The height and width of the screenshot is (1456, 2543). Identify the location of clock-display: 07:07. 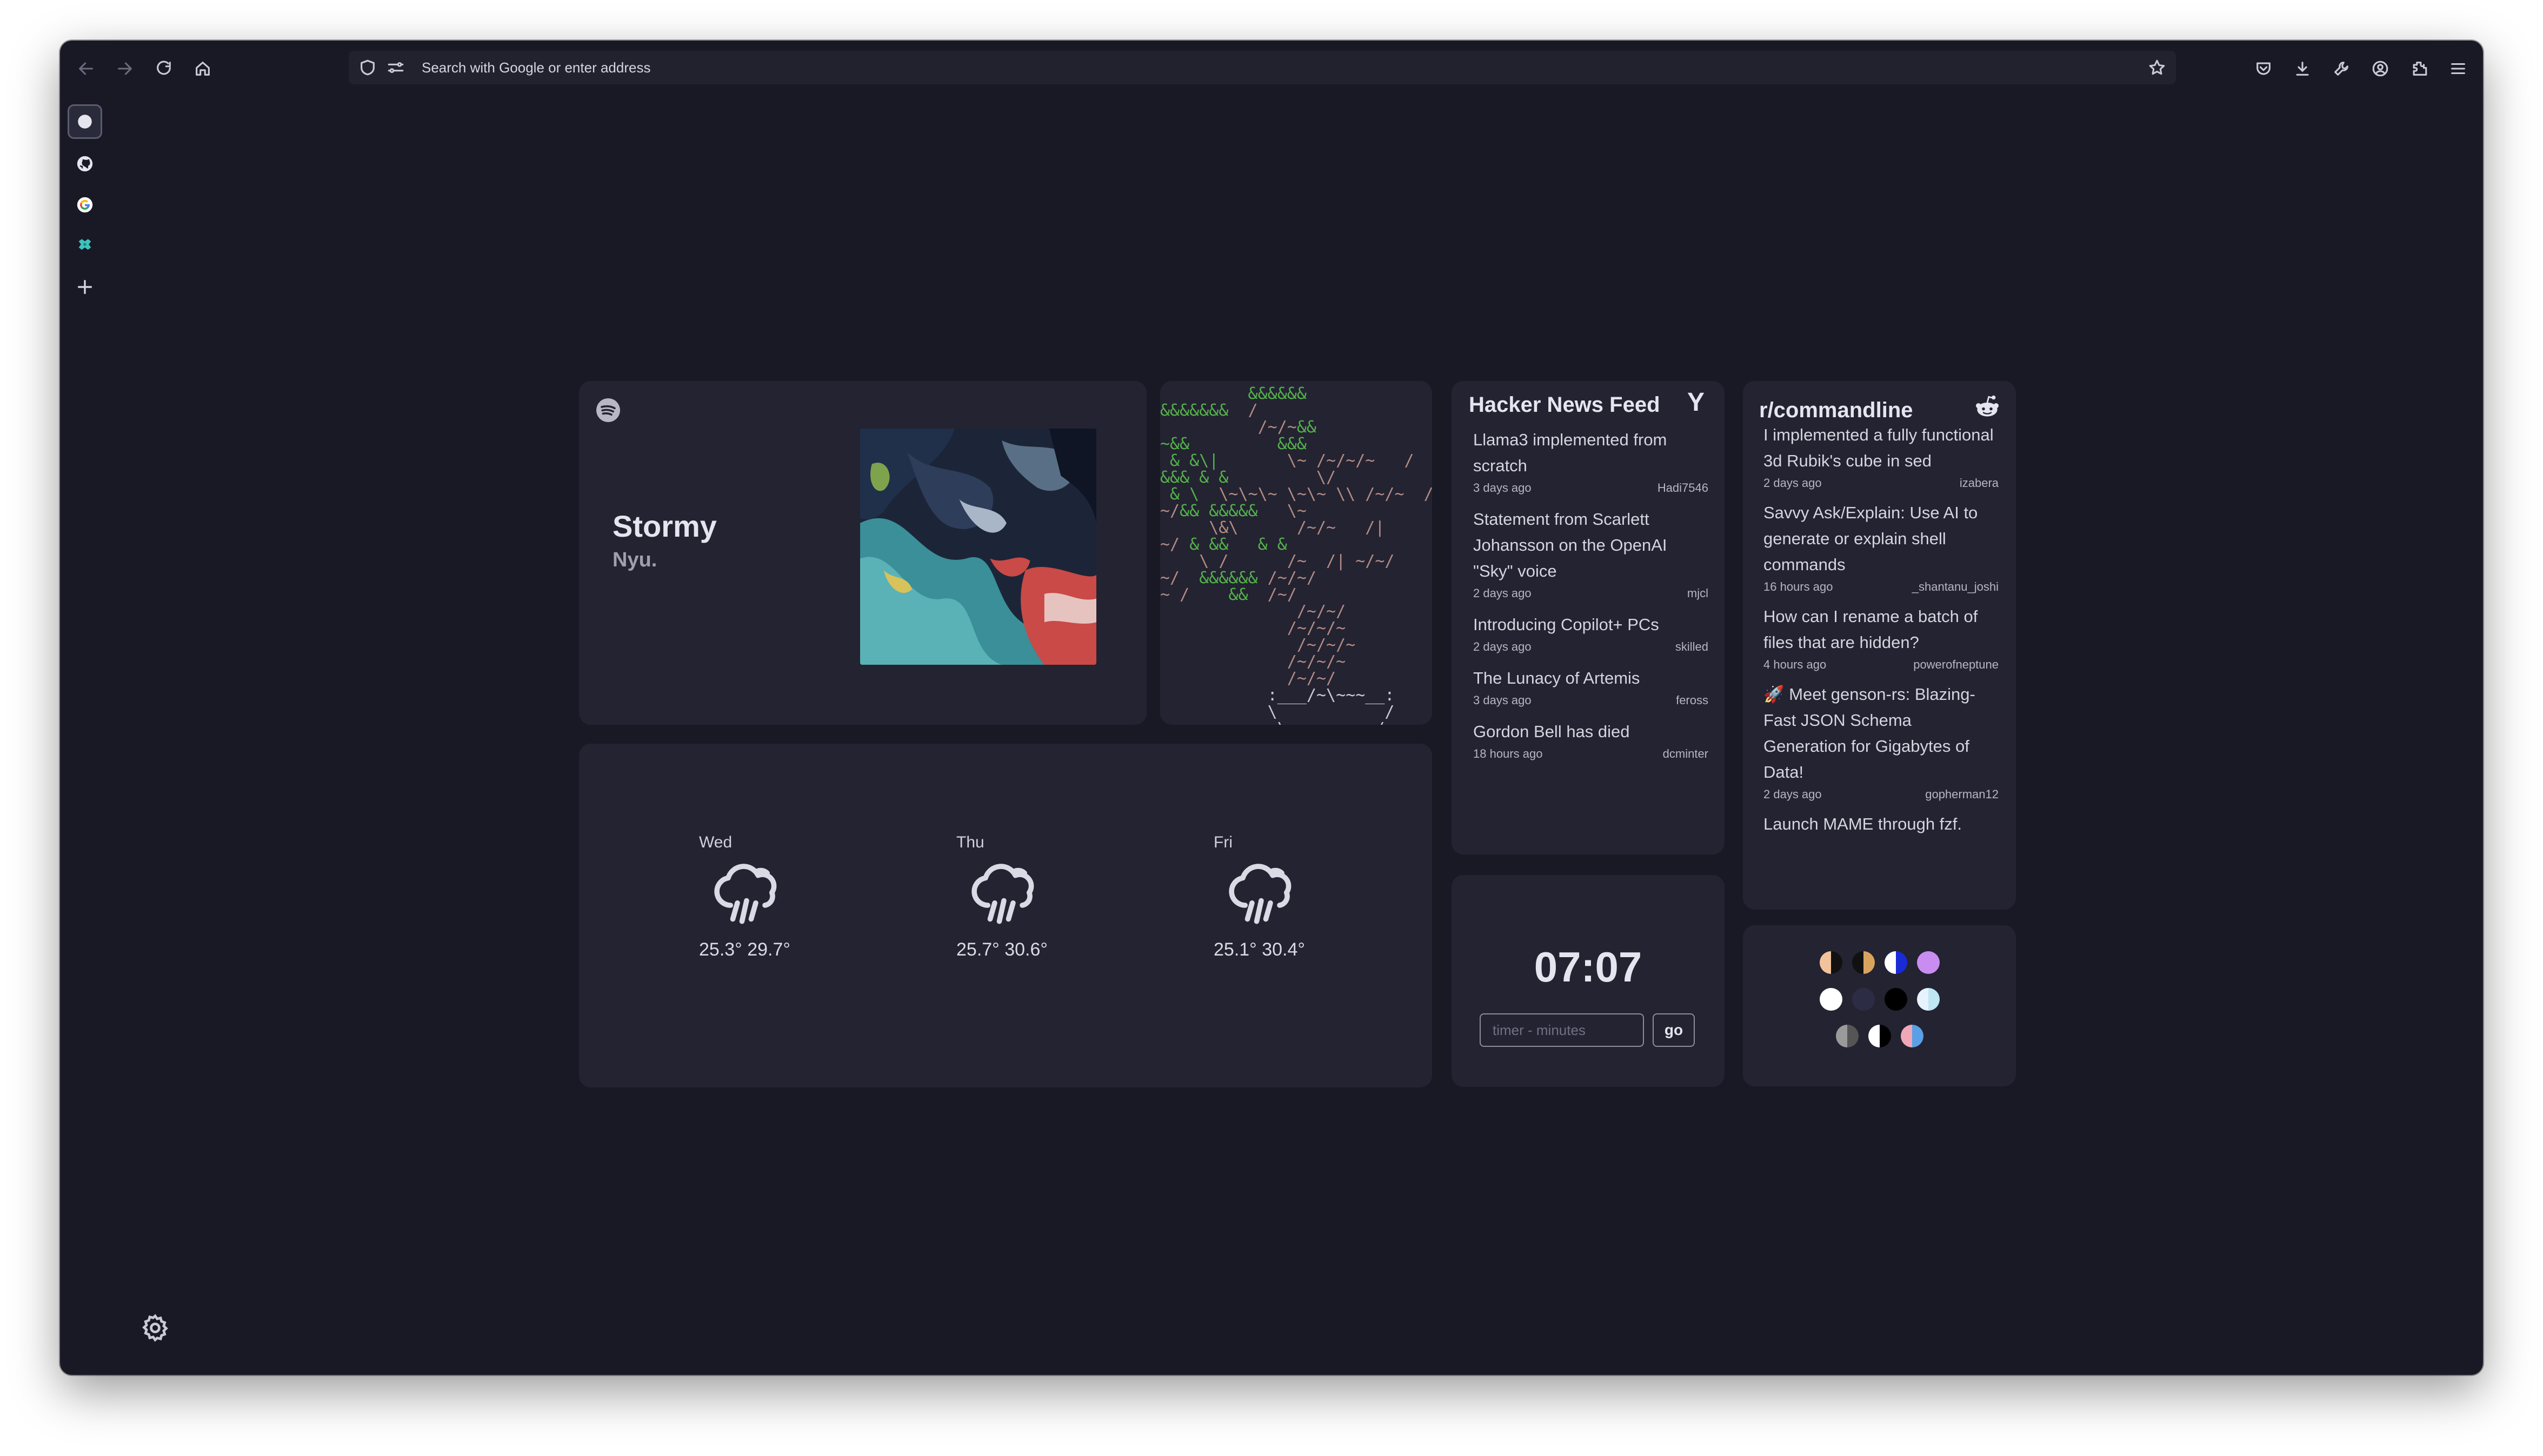
(1588, 967).